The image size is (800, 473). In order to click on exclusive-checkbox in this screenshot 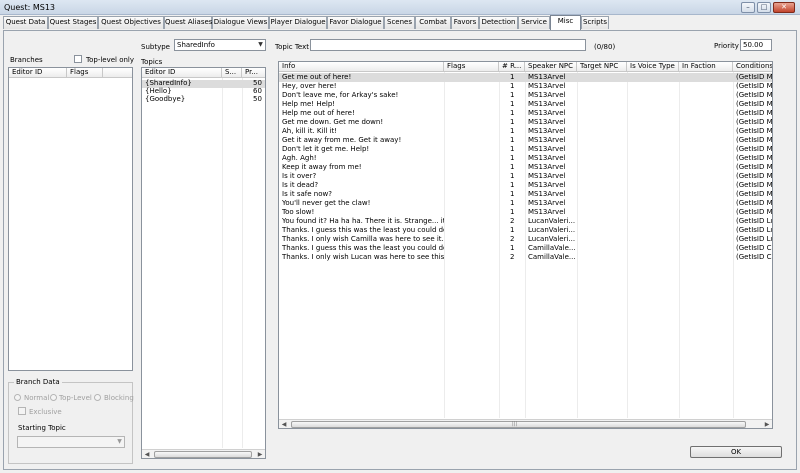, I will do `click(22, 411)`.